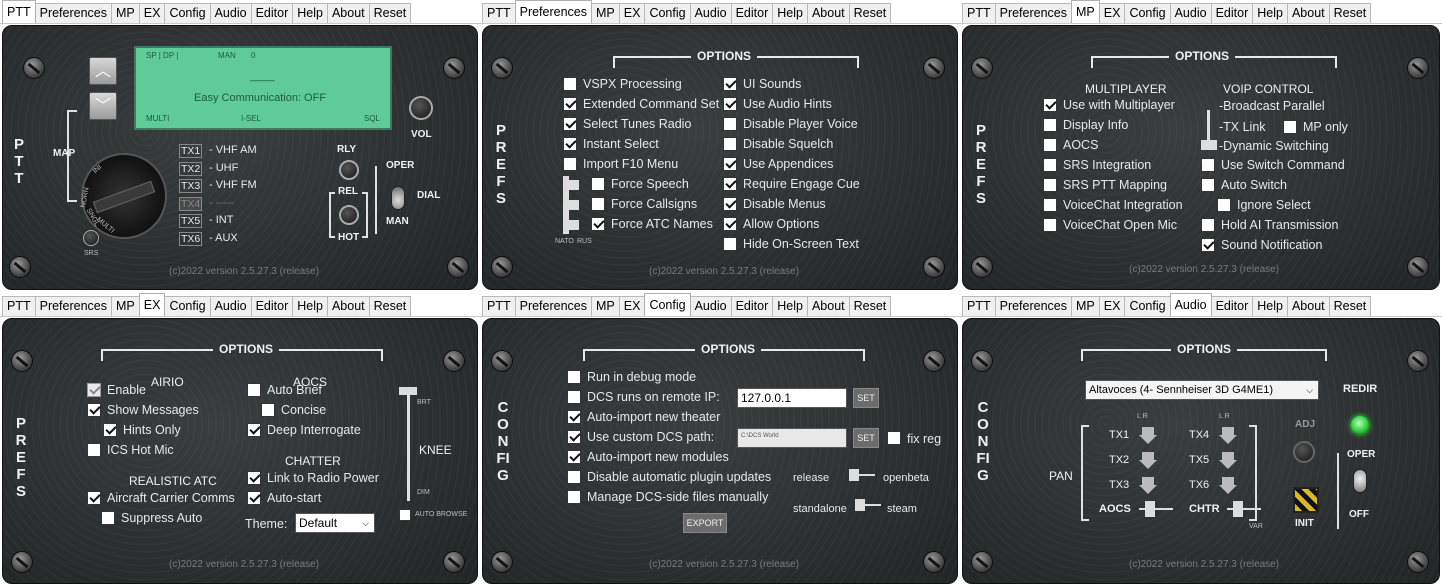  I want to click on allow-options-checkbox, so click(730, 224).